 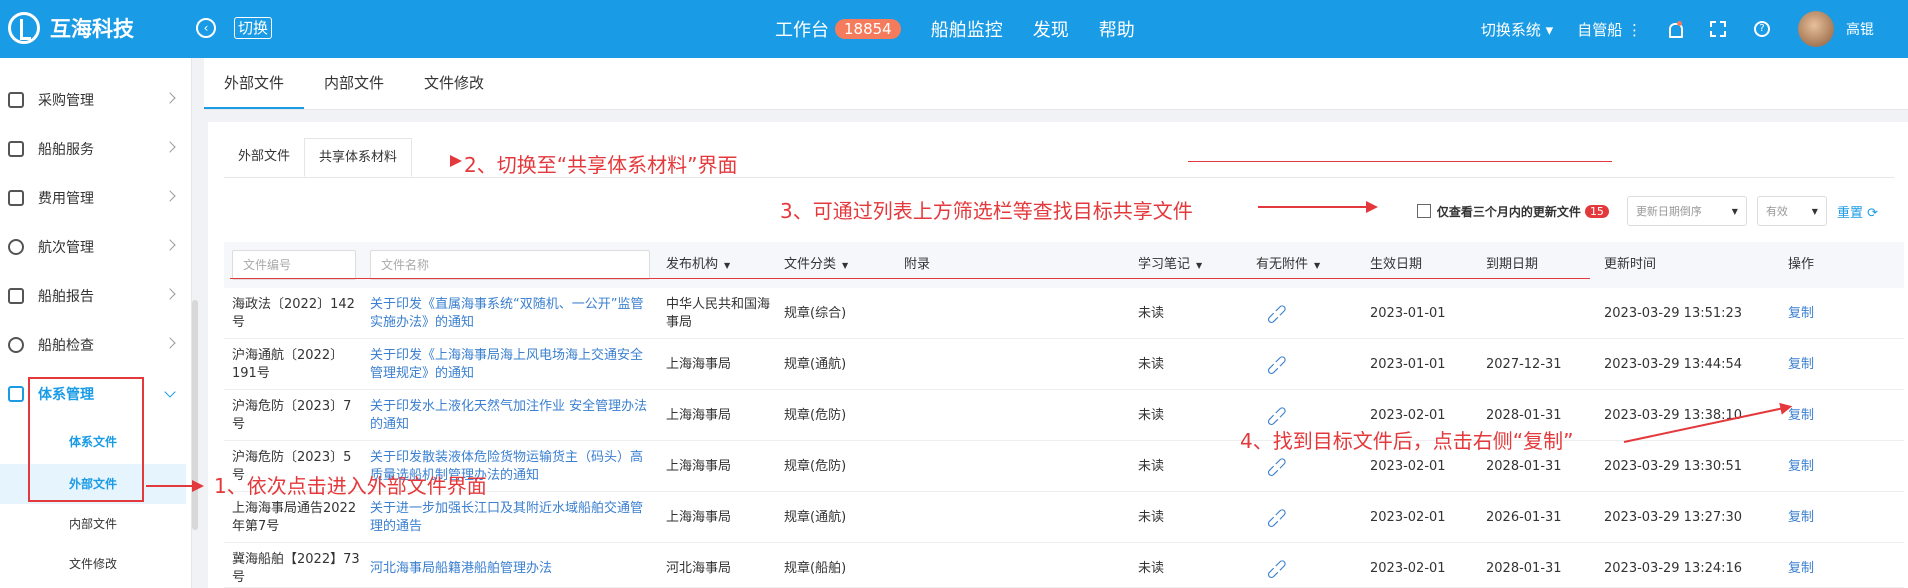 I want to click on refresh-icon: ⟳, so click(x=1872, y=213).